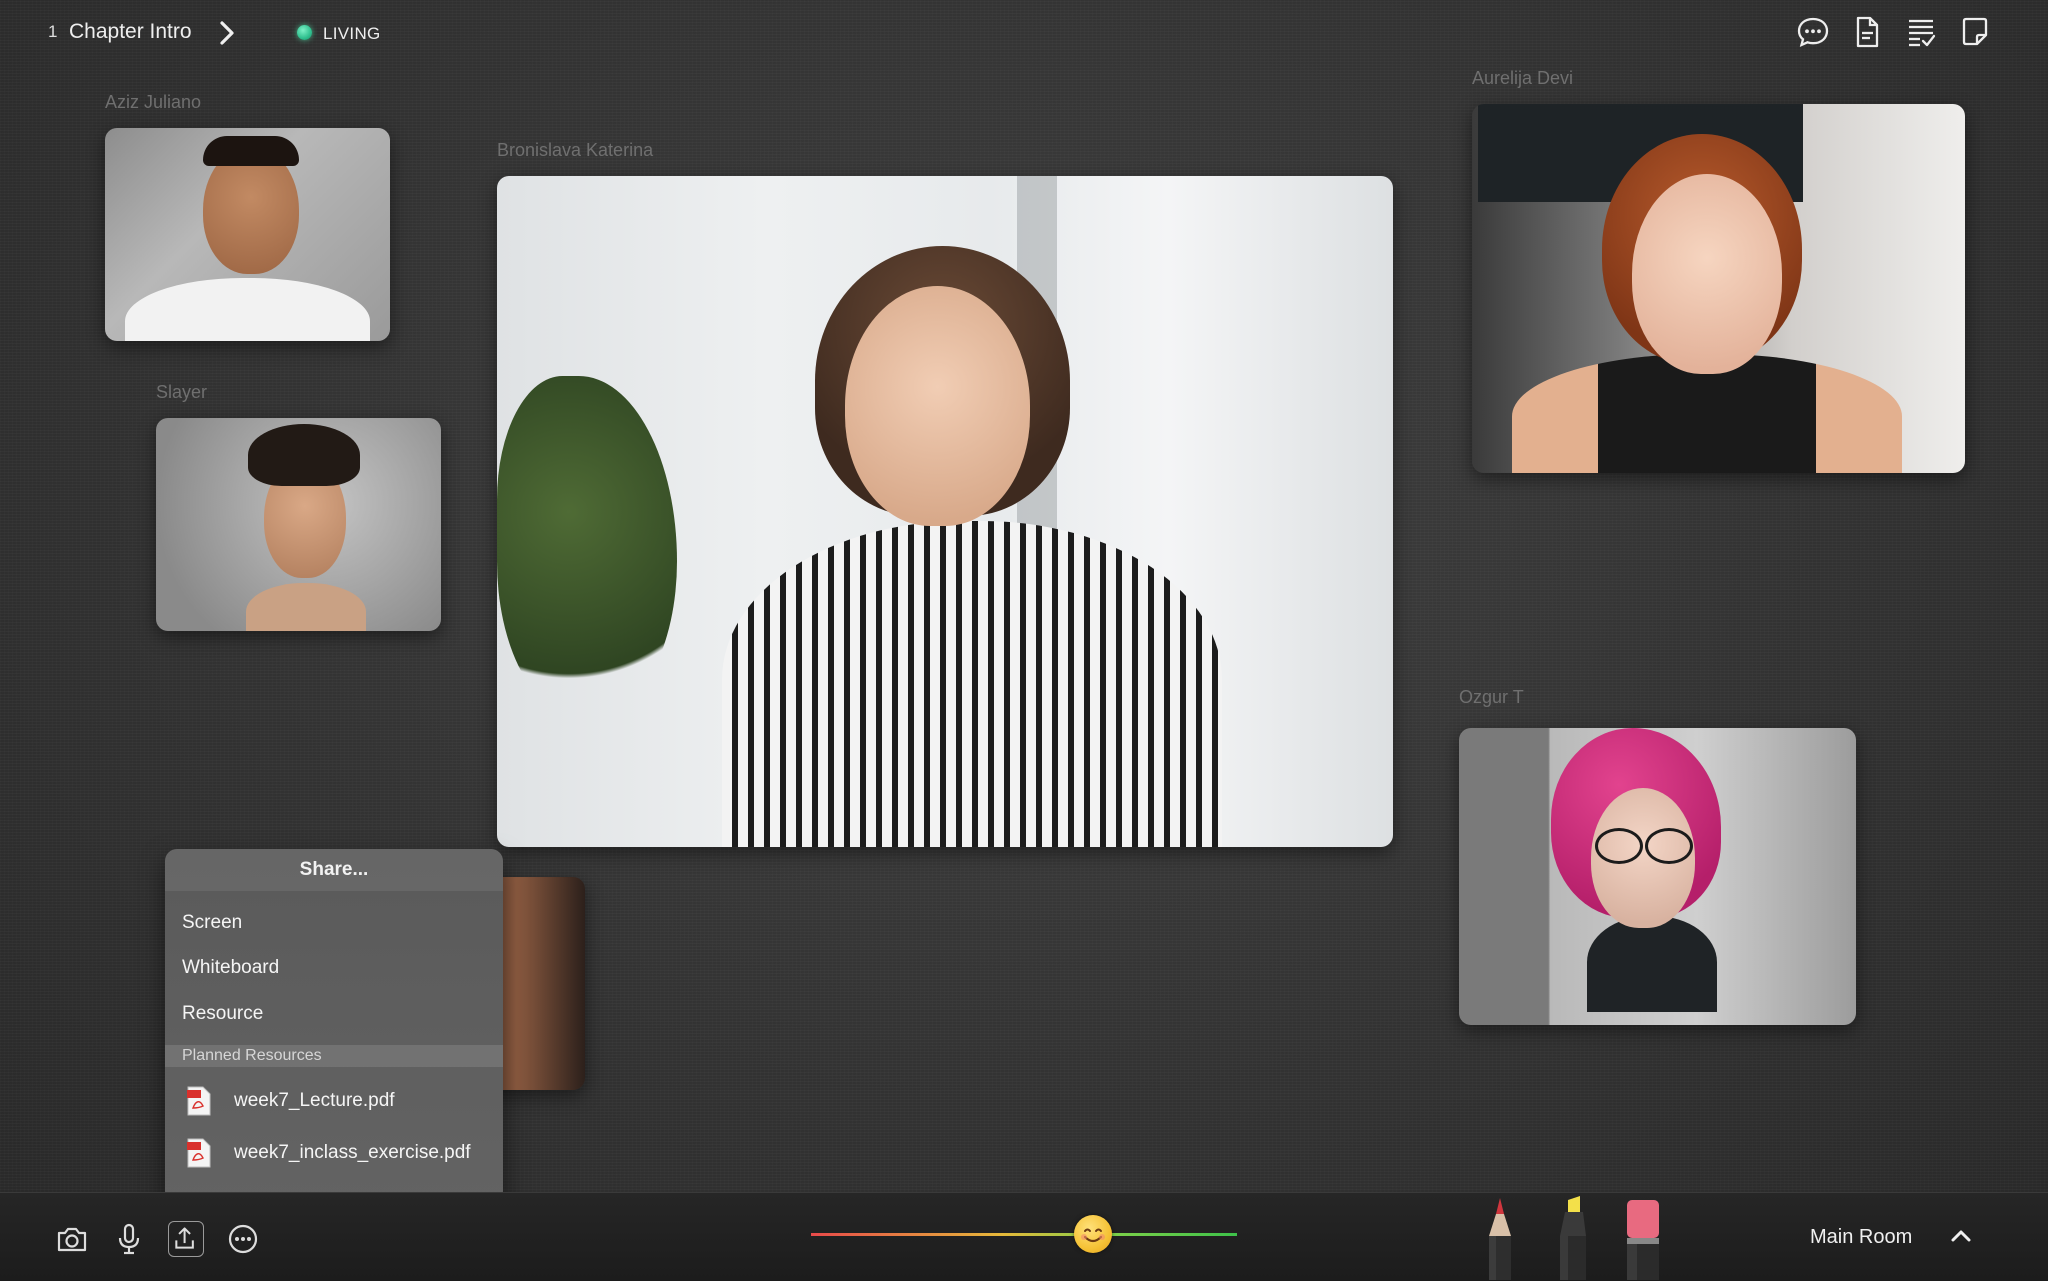  I want to click on room-label: Main Room, so click(1861, 1237).